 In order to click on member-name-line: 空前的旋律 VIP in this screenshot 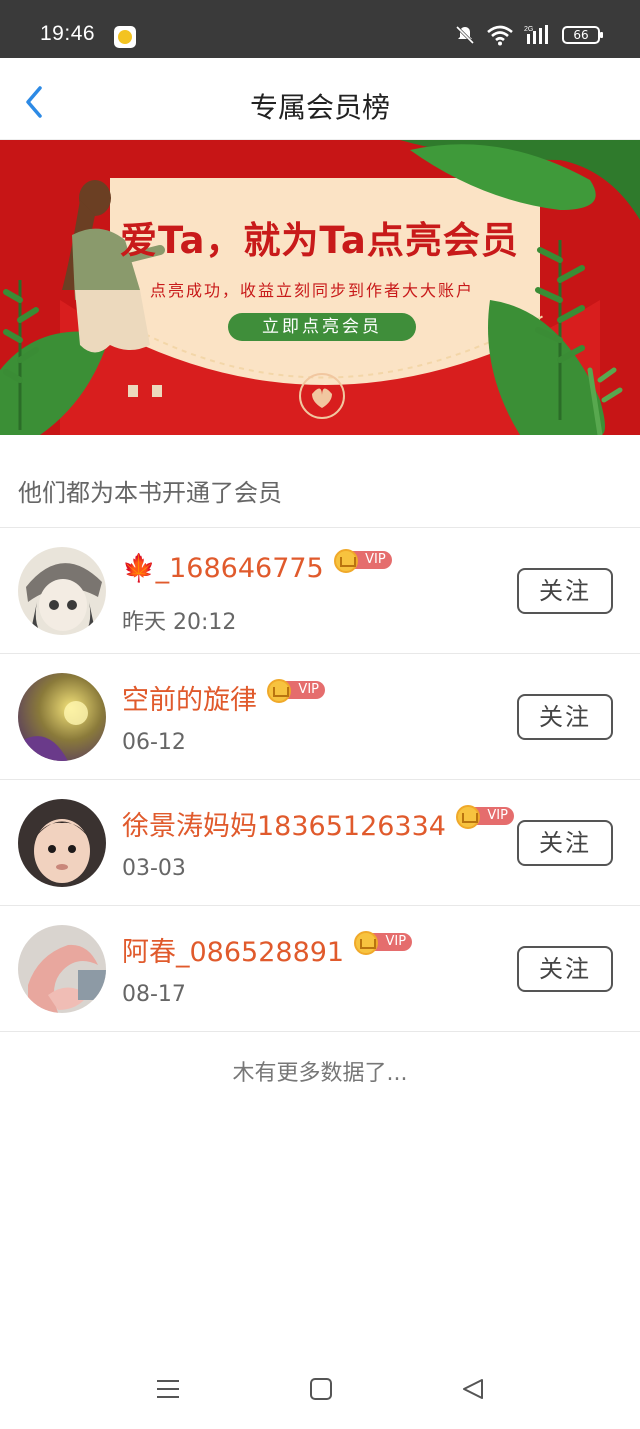, I will do `click(223, 697)`.